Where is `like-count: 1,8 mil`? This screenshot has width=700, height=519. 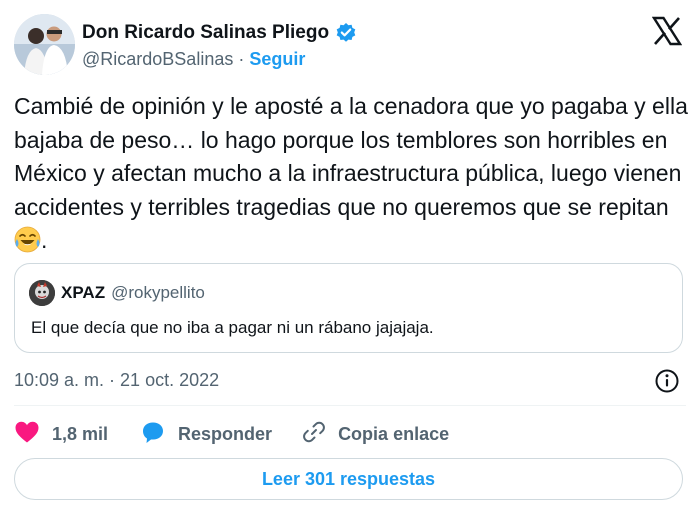
like-count: 1,8 mil is located at coordinates (80, 433).